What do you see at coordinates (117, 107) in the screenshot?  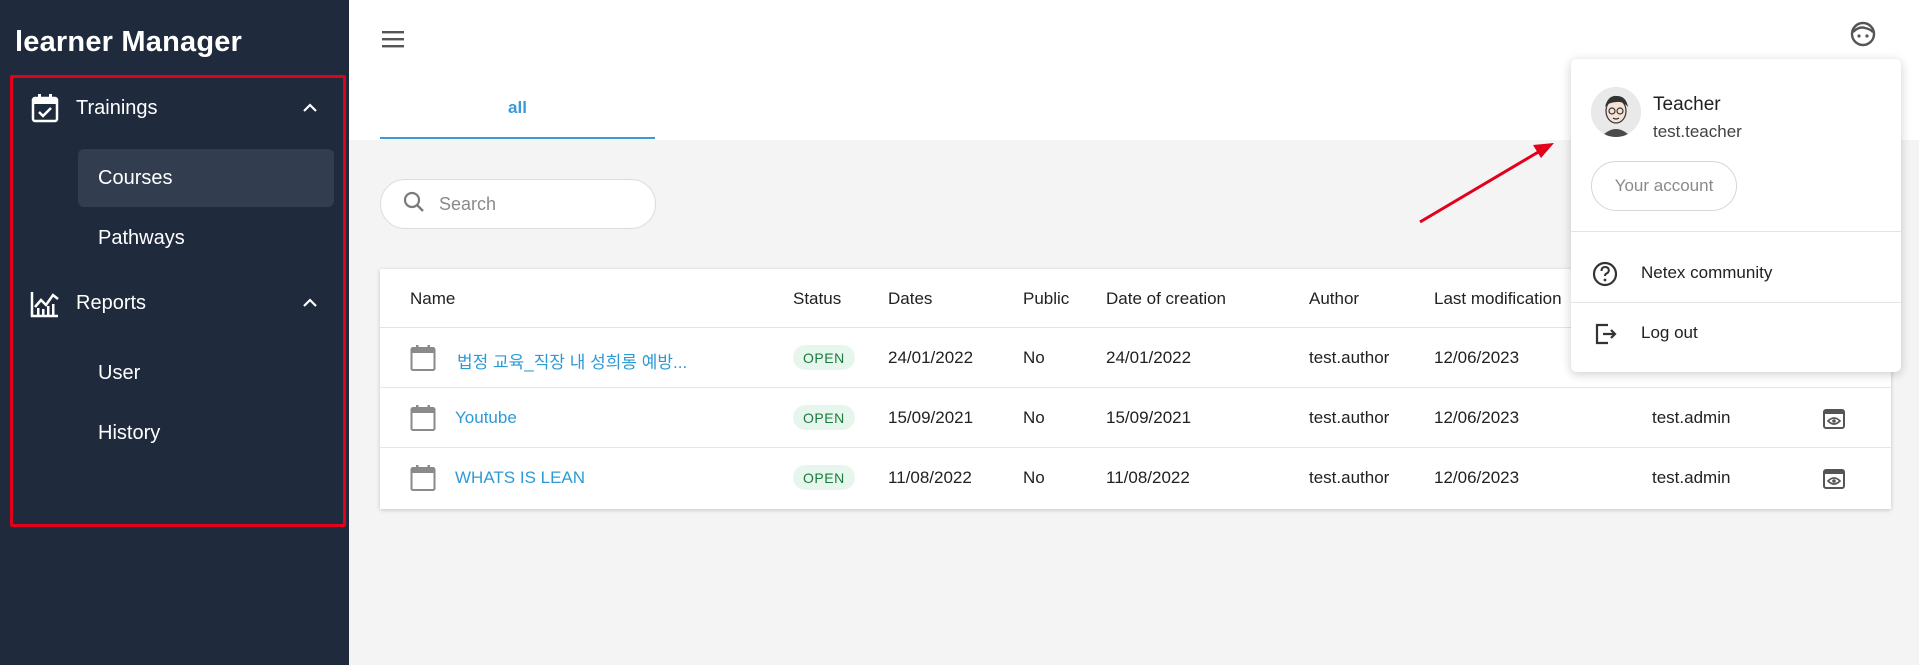 I see `sidebar-section-label: Trainings` at bounding box center [117, 107].